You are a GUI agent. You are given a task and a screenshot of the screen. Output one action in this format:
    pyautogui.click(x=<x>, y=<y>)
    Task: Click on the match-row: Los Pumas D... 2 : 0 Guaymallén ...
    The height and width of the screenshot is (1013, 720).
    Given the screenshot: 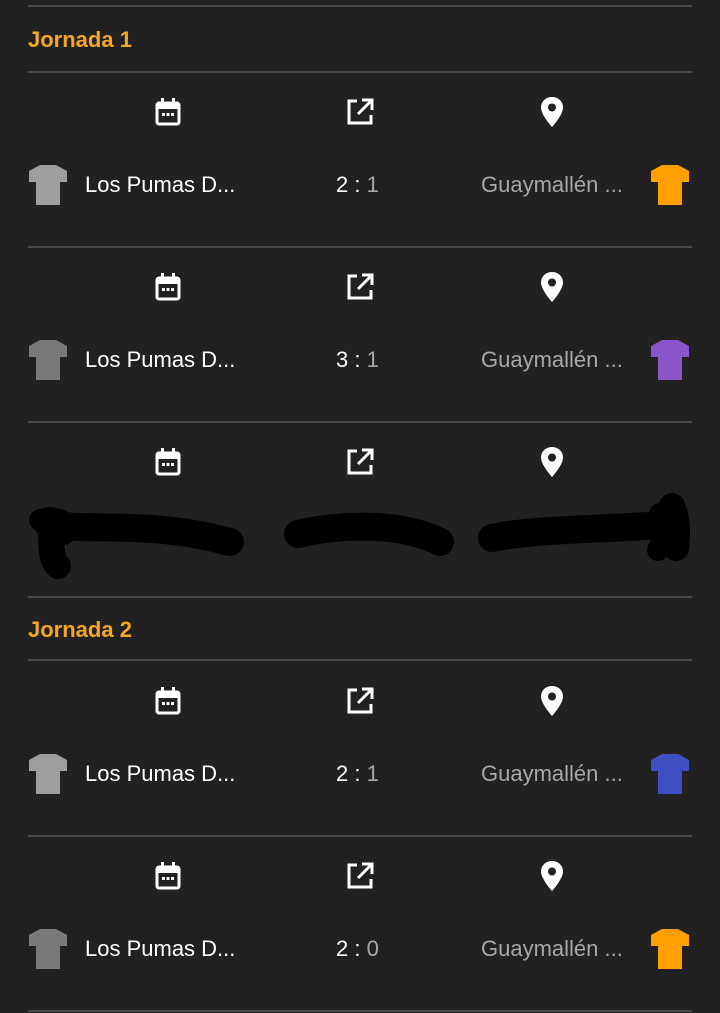 What is the action you would take?
    pyautogui.click(x=360, y=949)
    